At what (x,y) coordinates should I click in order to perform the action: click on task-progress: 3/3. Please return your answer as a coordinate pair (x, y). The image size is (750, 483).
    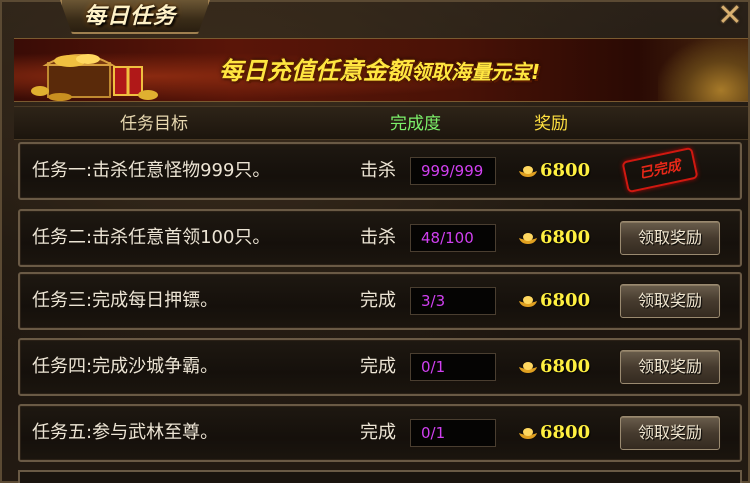
    Looking at the image, I should click on (453, 301).